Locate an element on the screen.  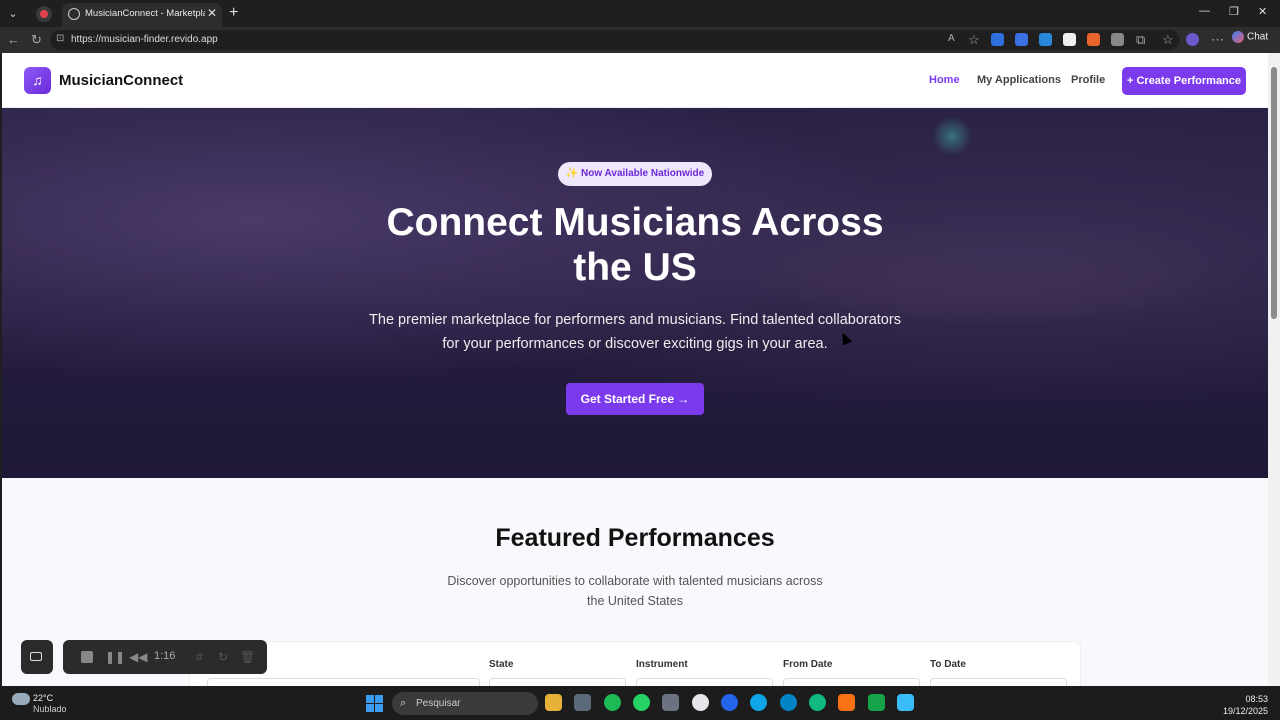
recording-timer: 1:16 is located at coordinates (165, 656).